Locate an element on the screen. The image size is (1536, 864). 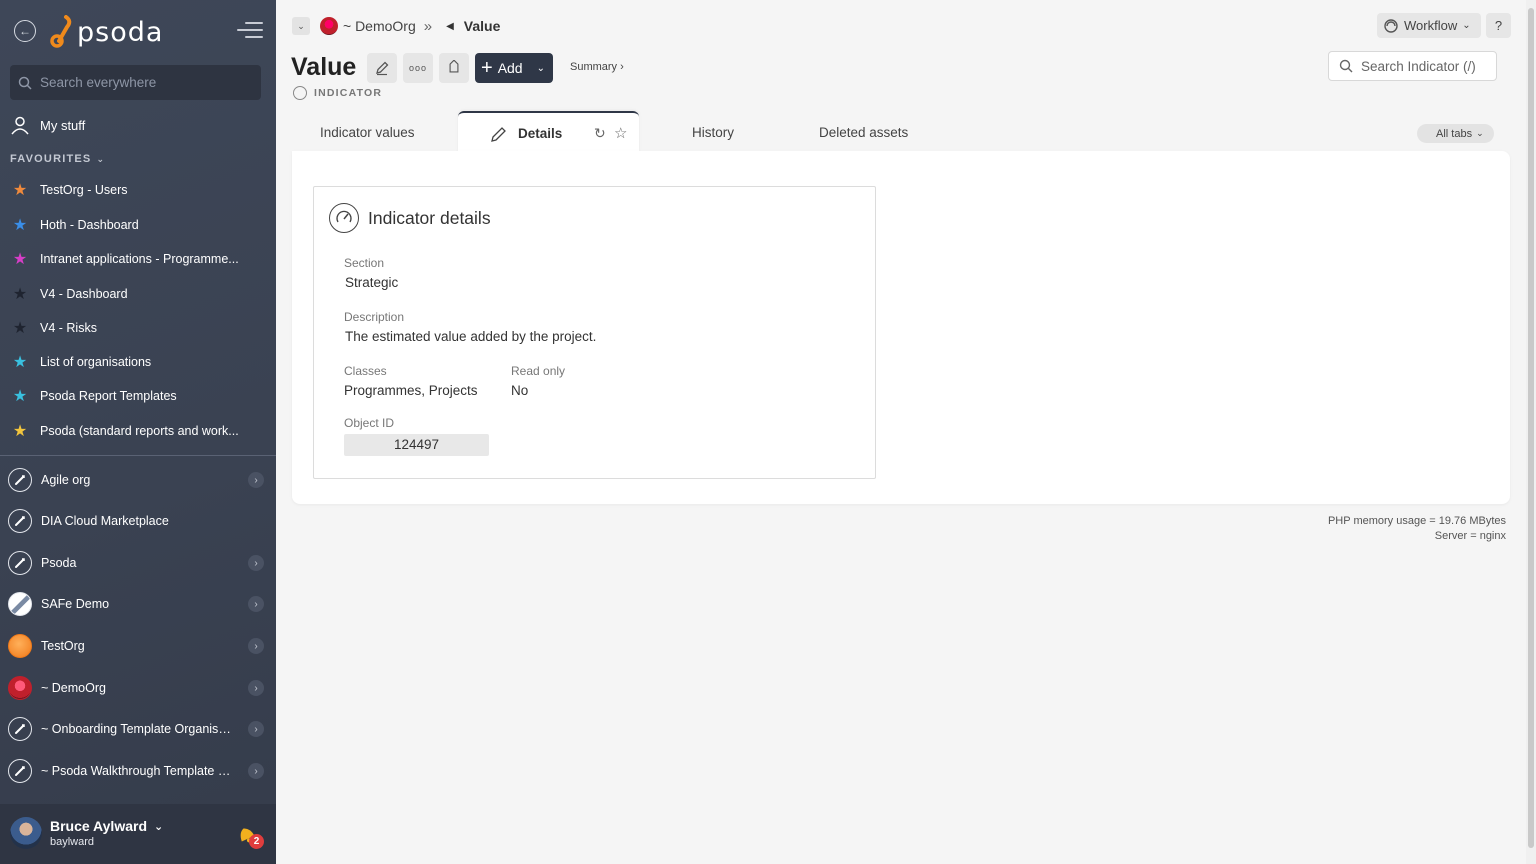
collapse-sidebar-icon is located at coordinates (250, 31).